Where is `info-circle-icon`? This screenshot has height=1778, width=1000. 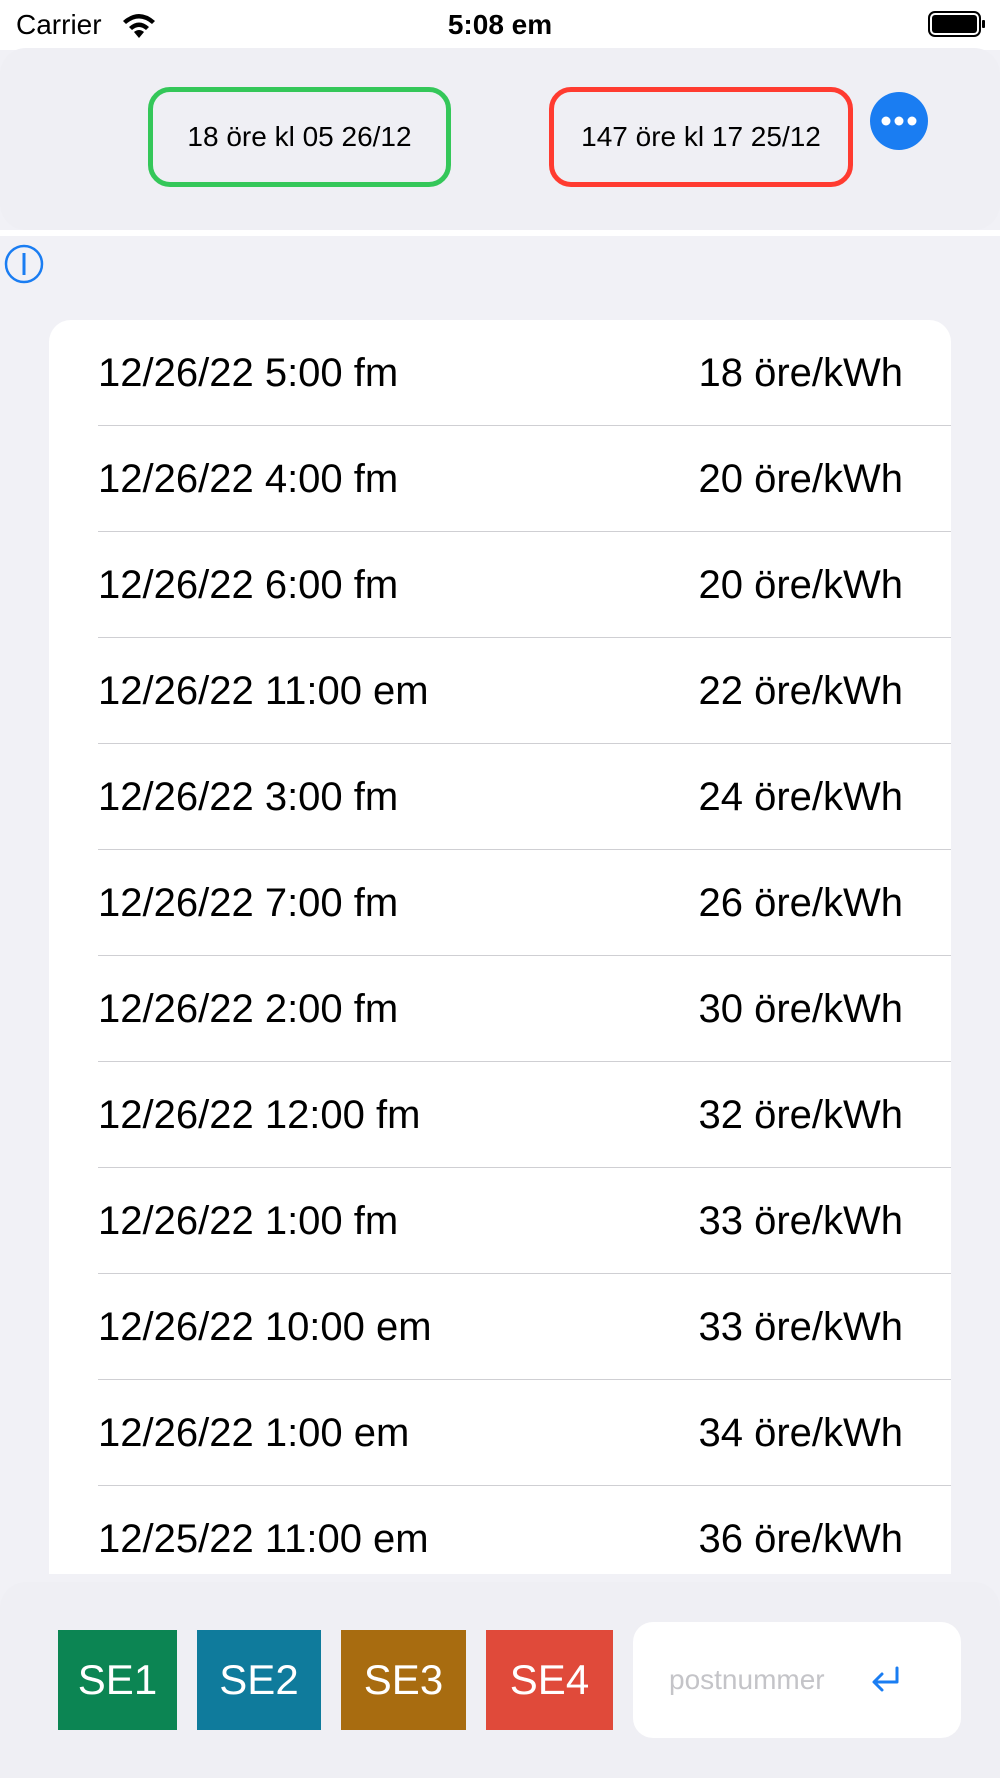
info-circle-icon is located at coordinates (24, 264).